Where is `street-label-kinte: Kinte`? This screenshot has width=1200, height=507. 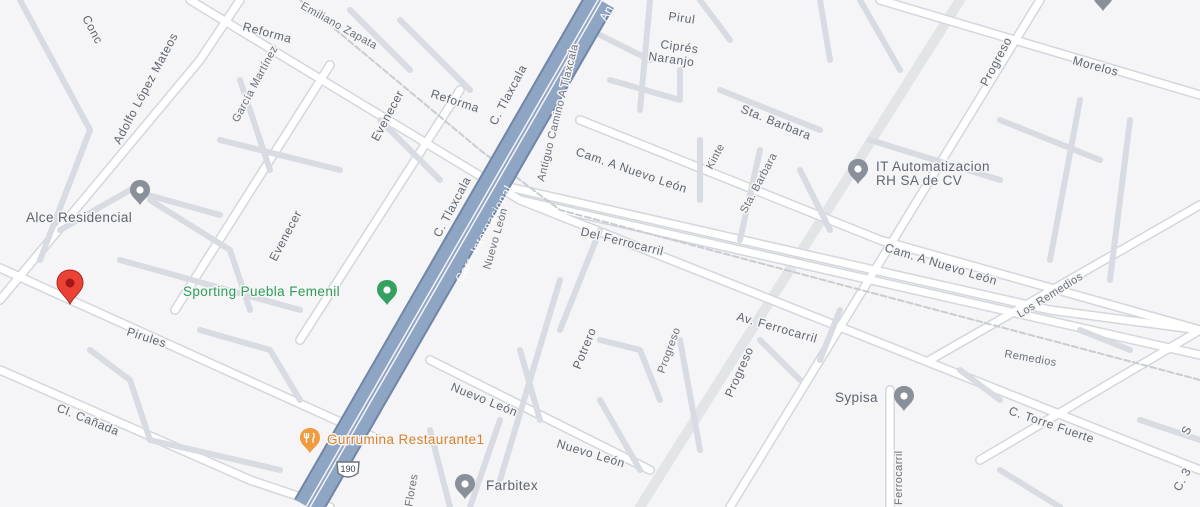
street-label-kinte: Kinte is located at coordinates (715, 157).